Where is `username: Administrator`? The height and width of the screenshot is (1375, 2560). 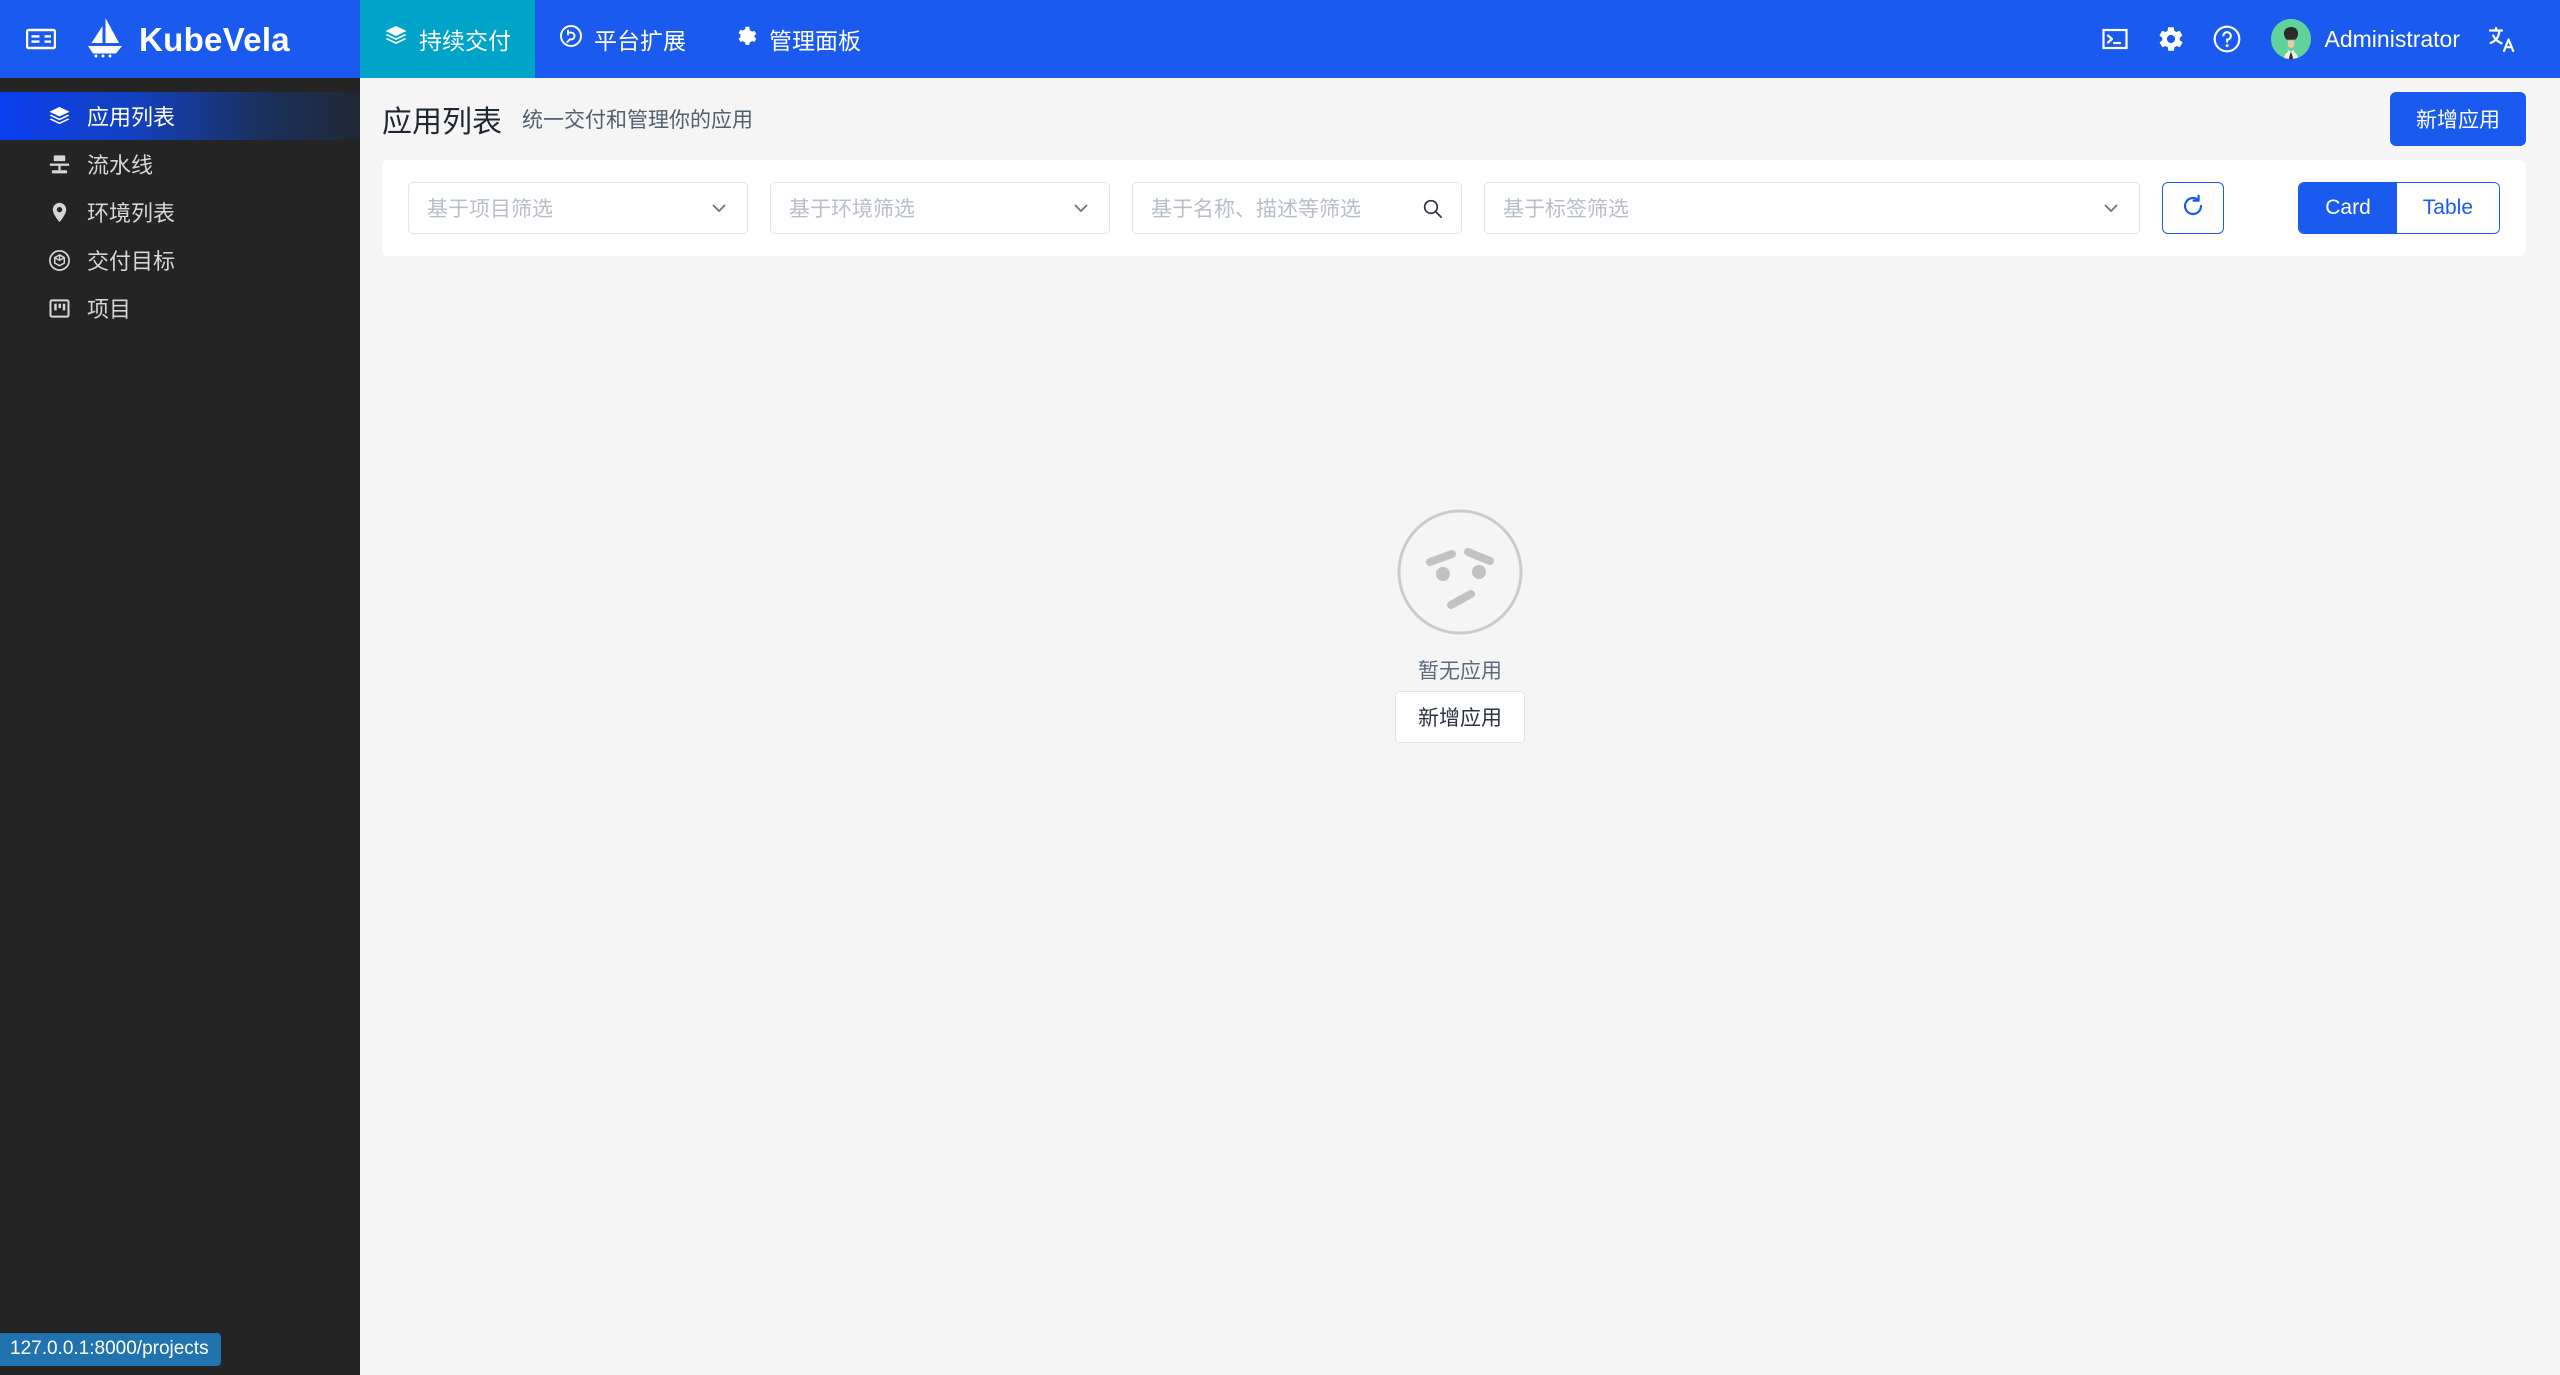 username: Administrator is located at coordinates (2392, 38).